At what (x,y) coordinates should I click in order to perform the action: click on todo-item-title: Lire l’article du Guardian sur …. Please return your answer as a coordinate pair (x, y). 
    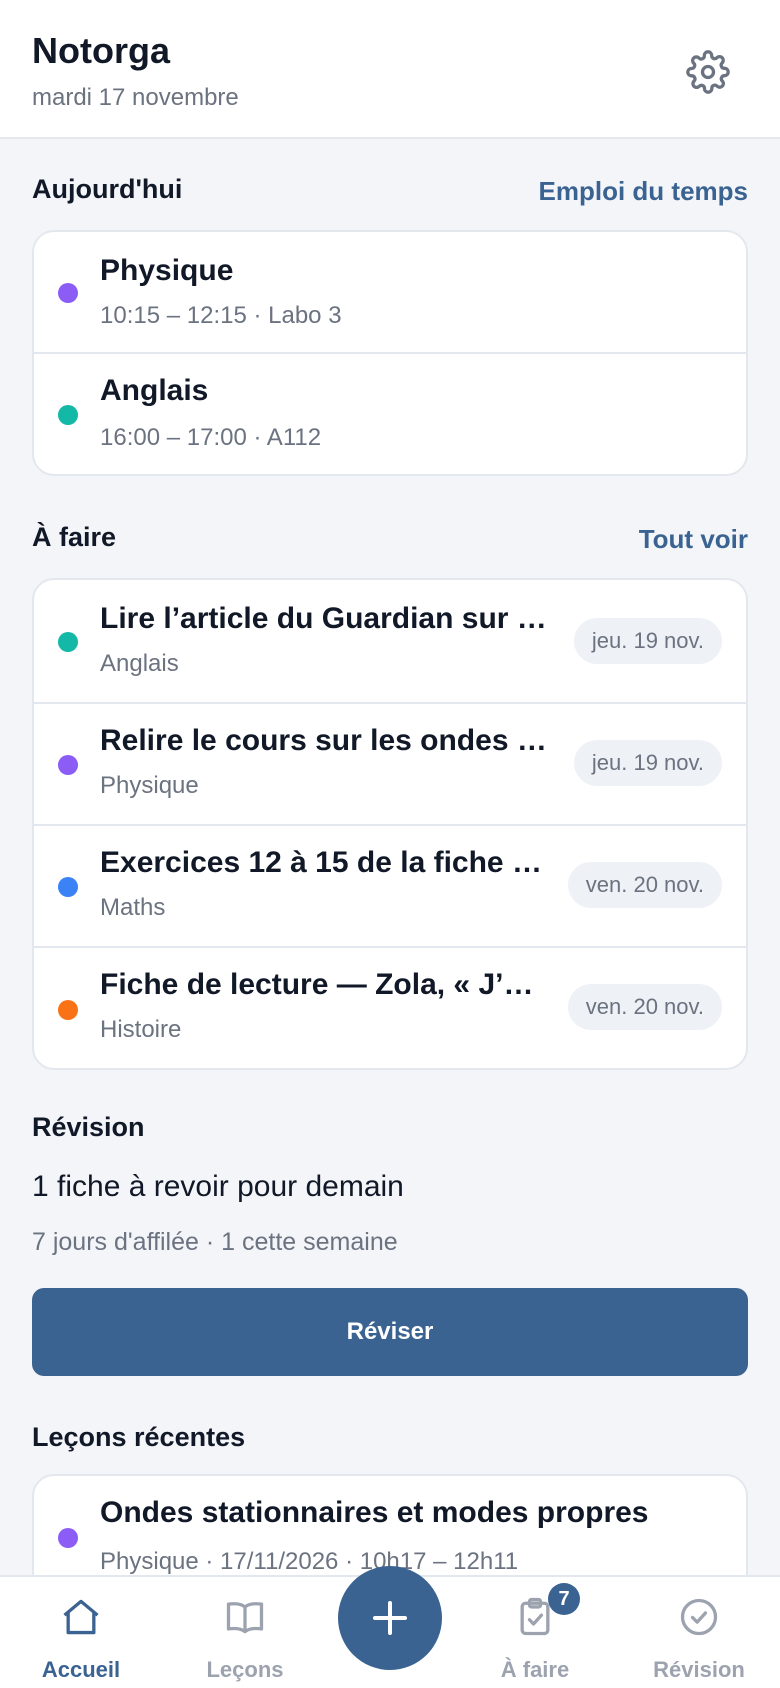
    Looking at the image, I should click on (323, 618).